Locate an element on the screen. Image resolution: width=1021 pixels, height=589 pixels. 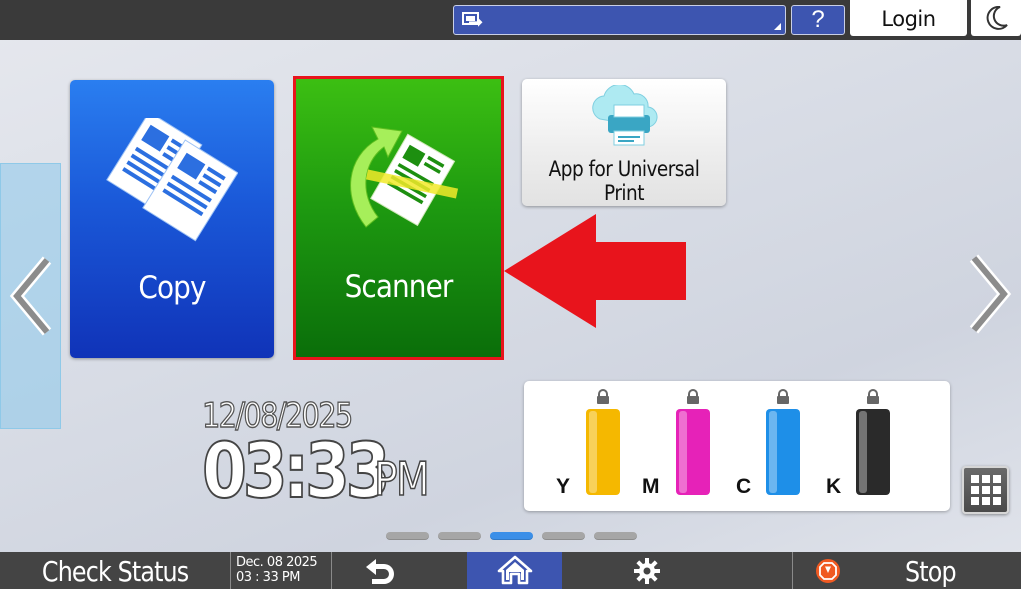
previous-page-button is located at coordinates (30, 296).